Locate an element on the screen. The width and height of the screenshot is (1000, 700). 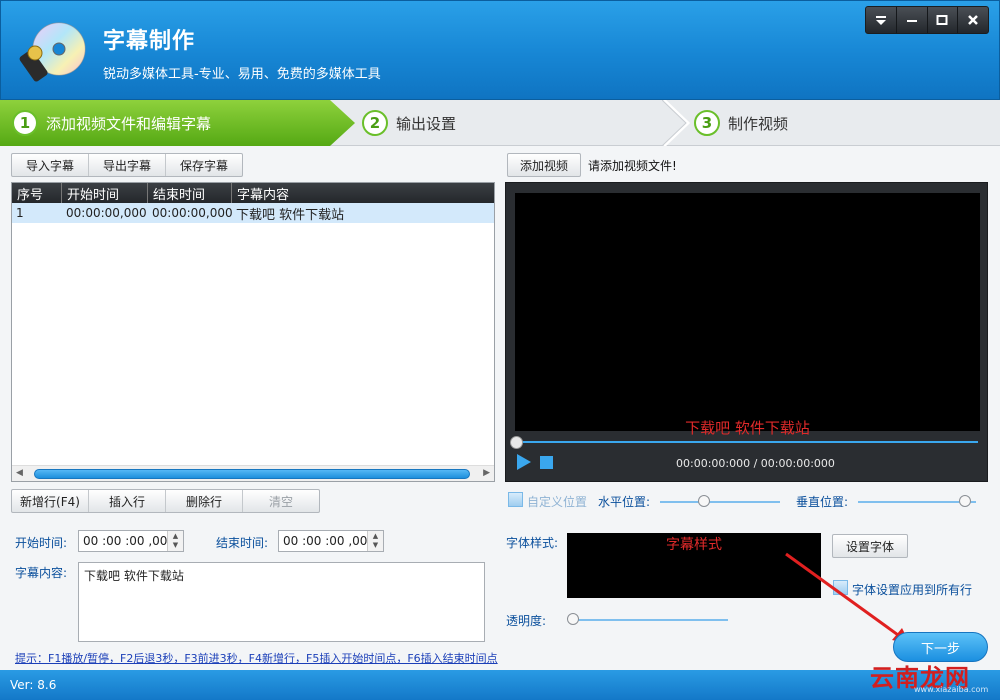
play-icon is located at coordinates (524, 462).